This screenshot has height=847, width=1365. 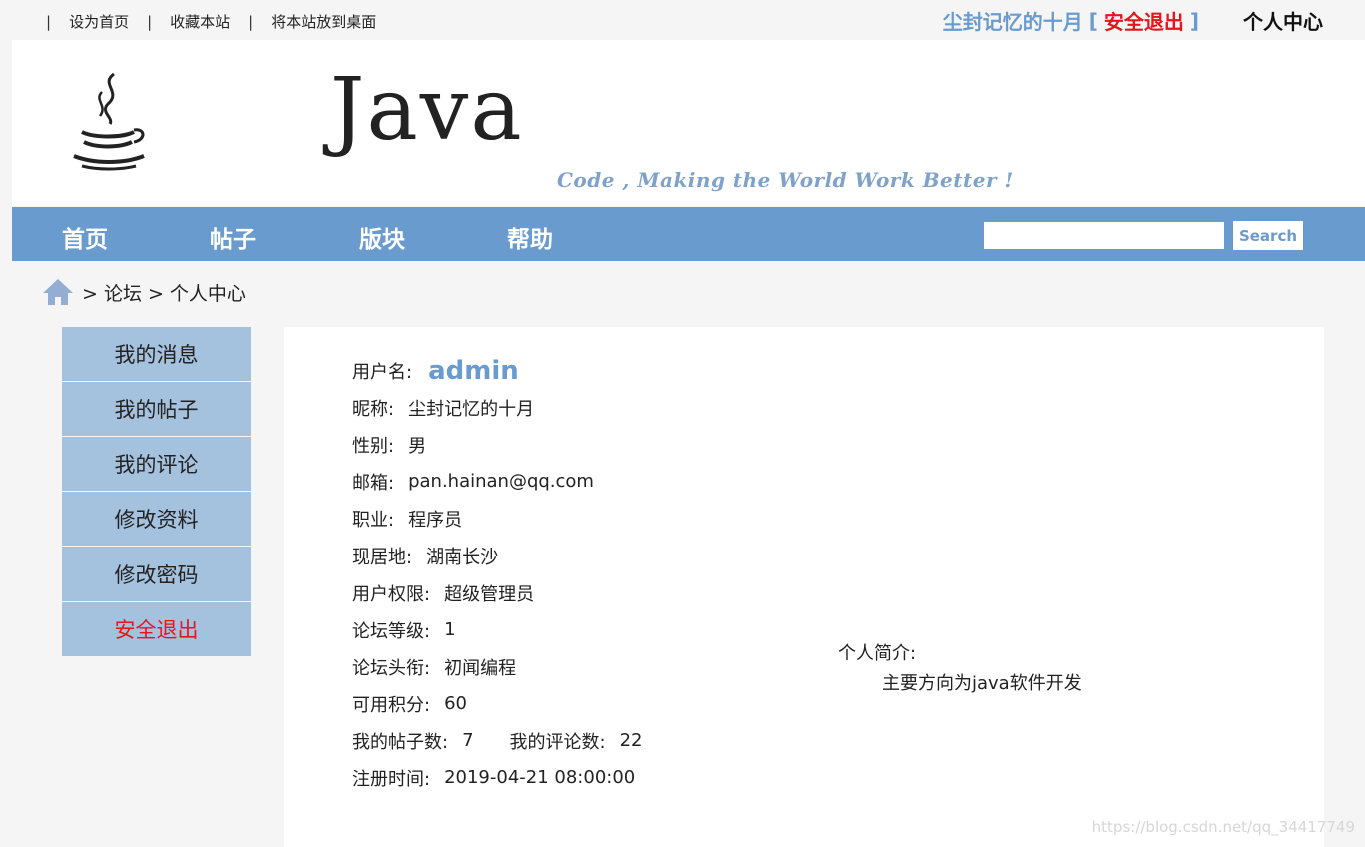 What do you see at coordinates (99, 21) in the screenshot?
I see `set-homepage-link: 设为首页` at bounding box center [99, 21].